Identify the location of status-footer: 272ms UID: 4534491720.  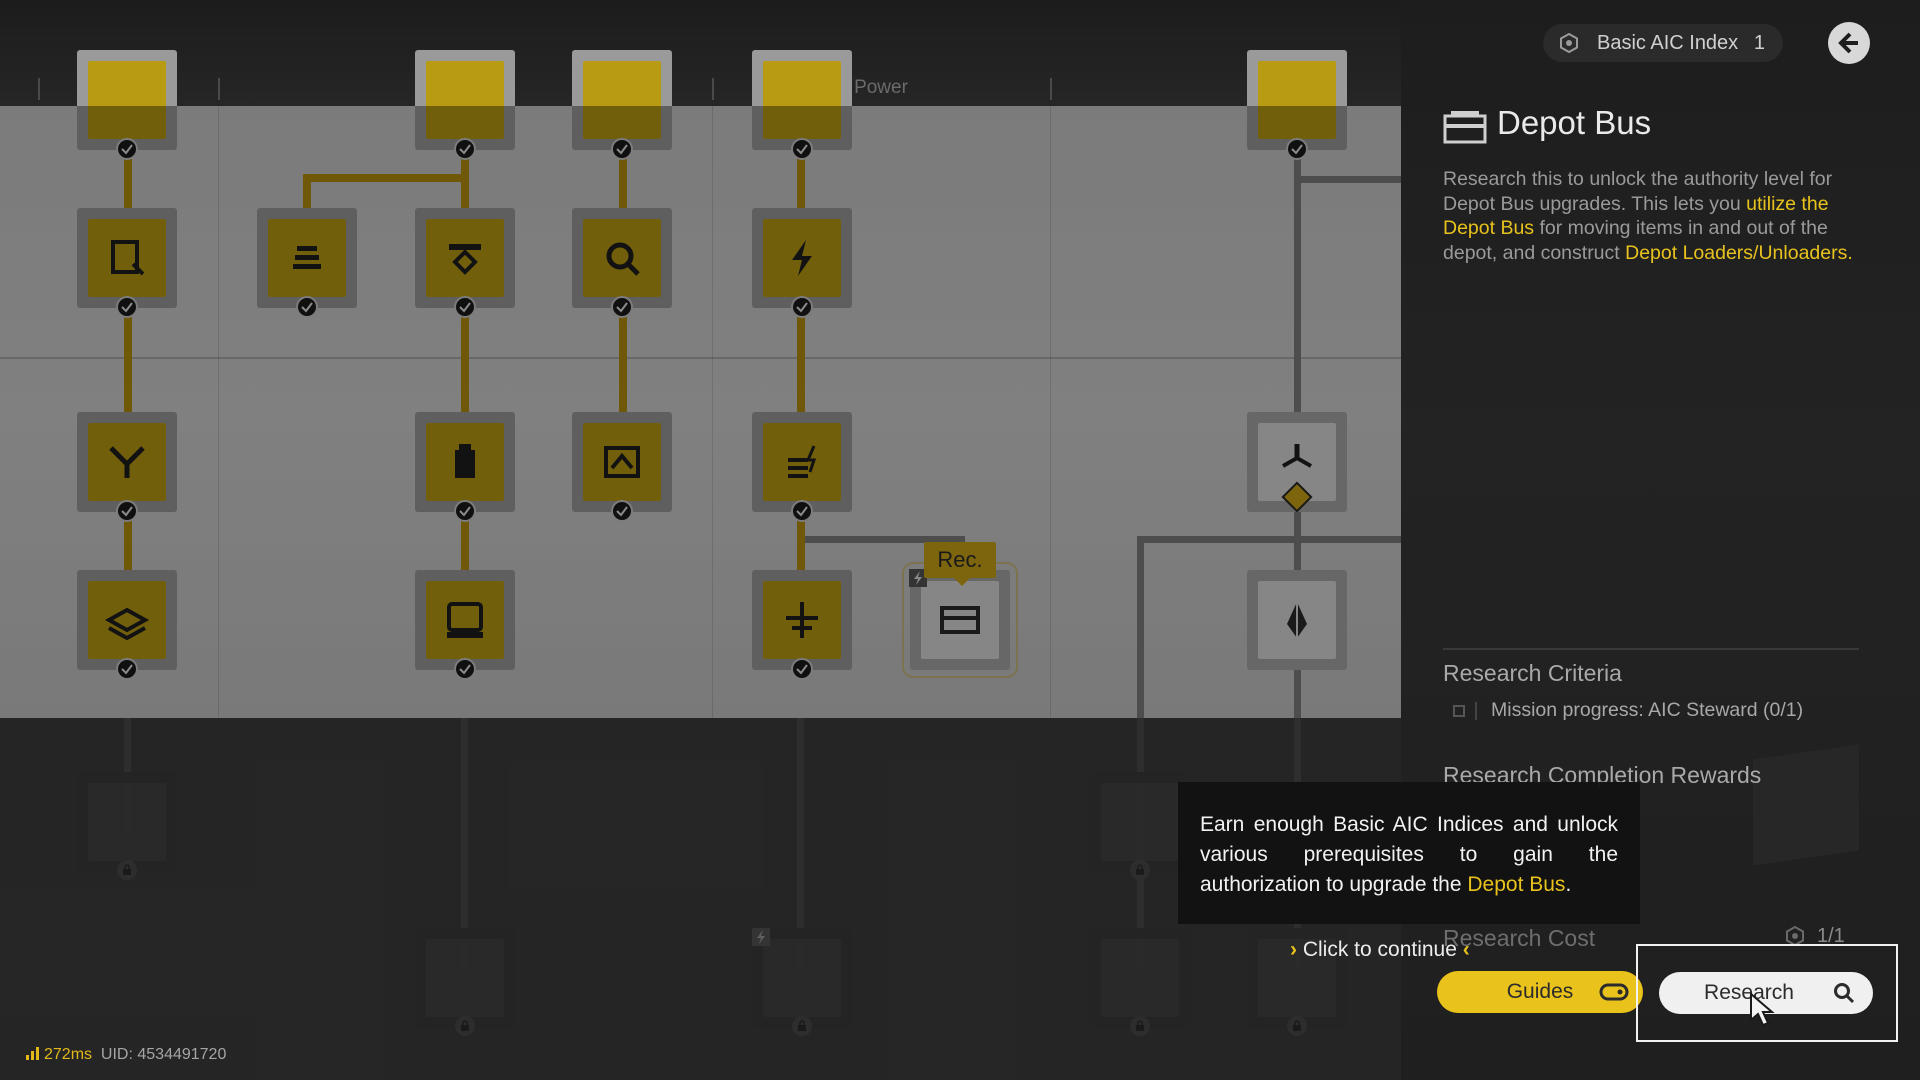
(126, 1055).